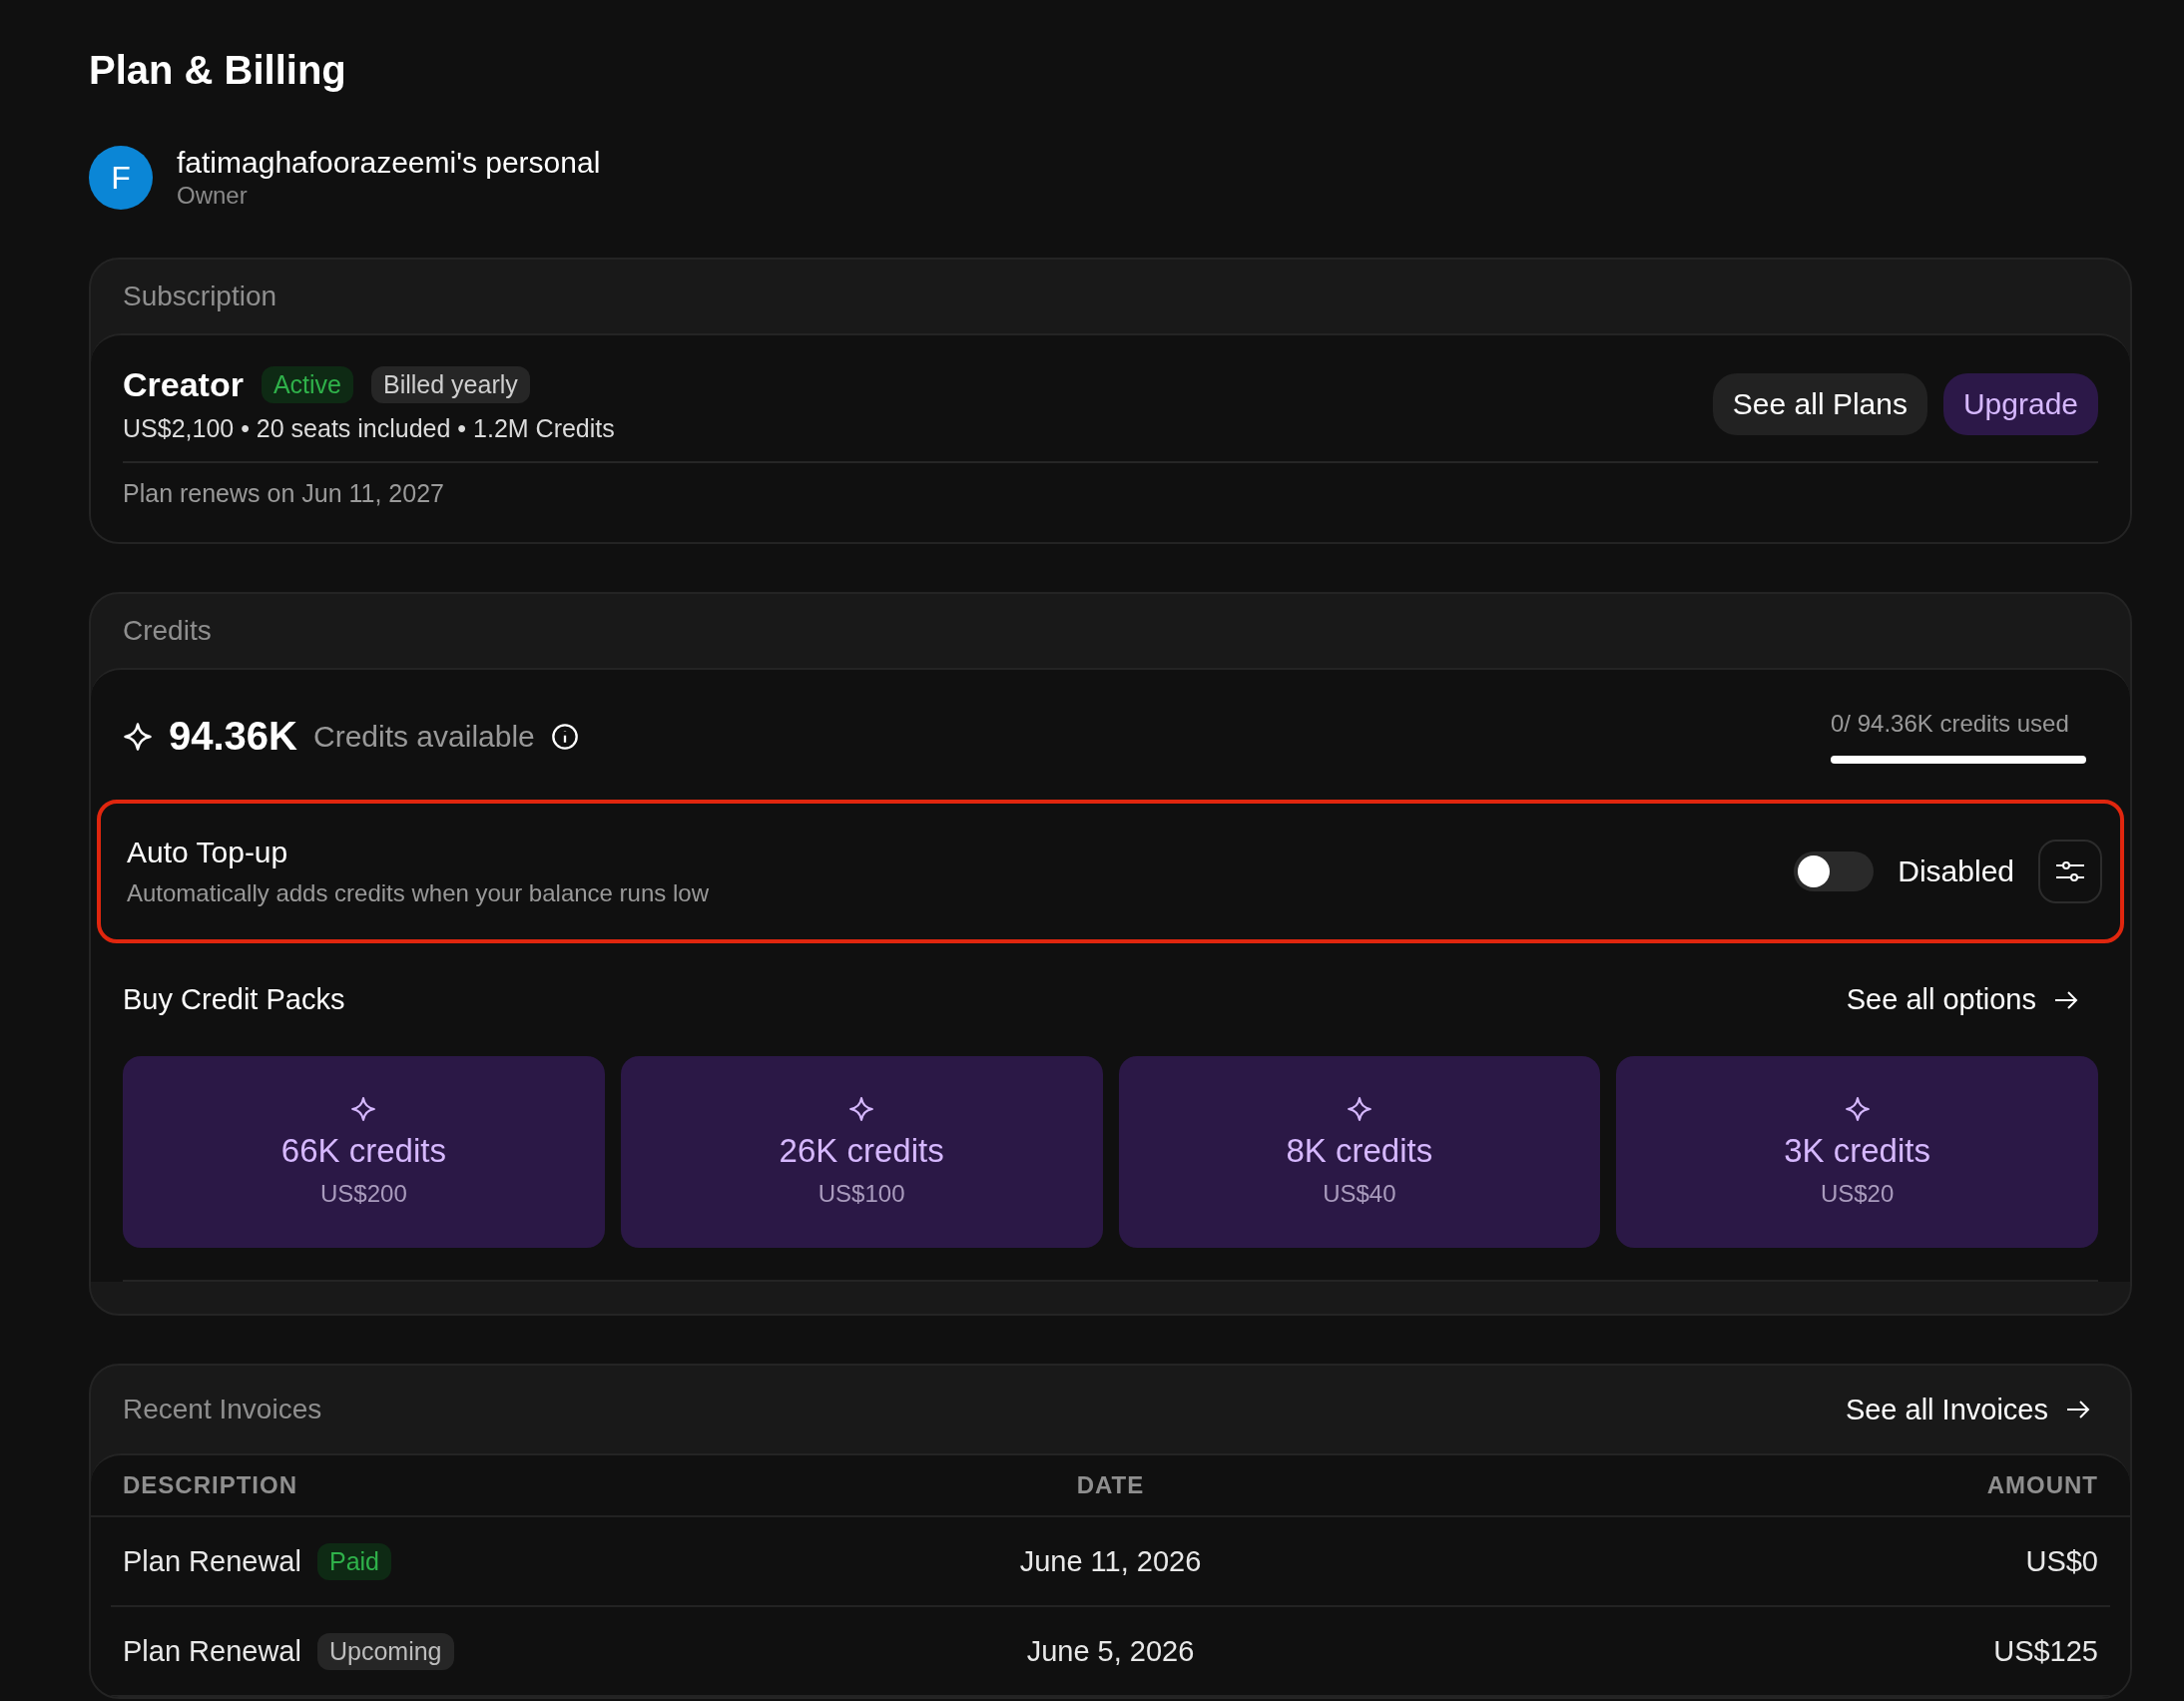 The height and width of the screenshot is (1701, 2184). Describe the element at coordinates (2041, 1485) in the screenshot. I see `column-header: AMOUNT` at that location.